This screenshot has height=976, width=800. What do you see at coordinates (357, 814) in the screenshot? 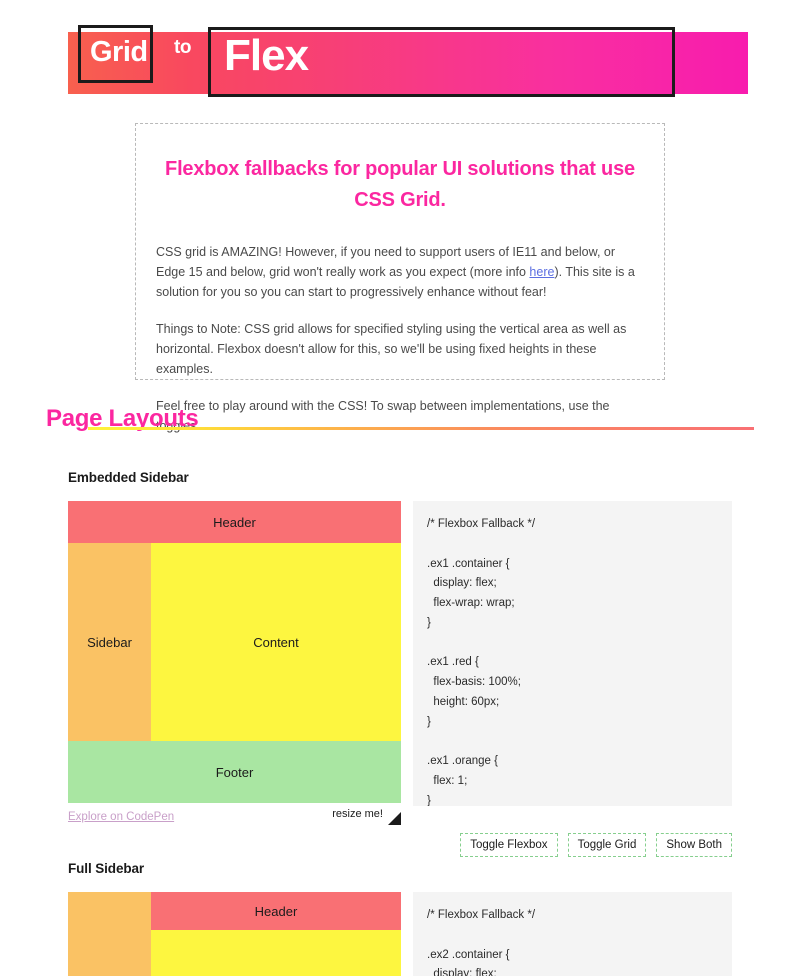
I see `resize-hint-label: resize me!` at bounding box center [357, 814].